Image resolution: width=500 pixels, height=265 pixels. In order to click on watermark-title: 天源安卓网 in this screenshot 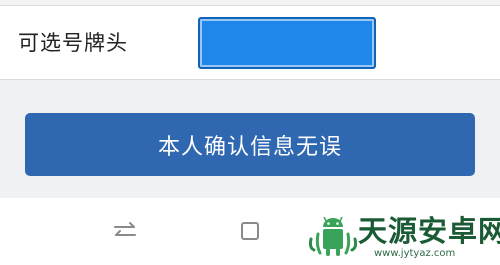, I will do `click(429, 231)`.